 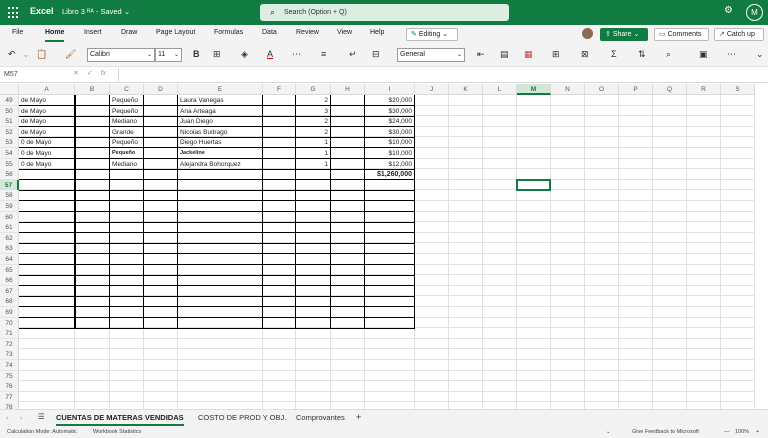 I want to click on column-header-m: M, so click(x=534, y=89).